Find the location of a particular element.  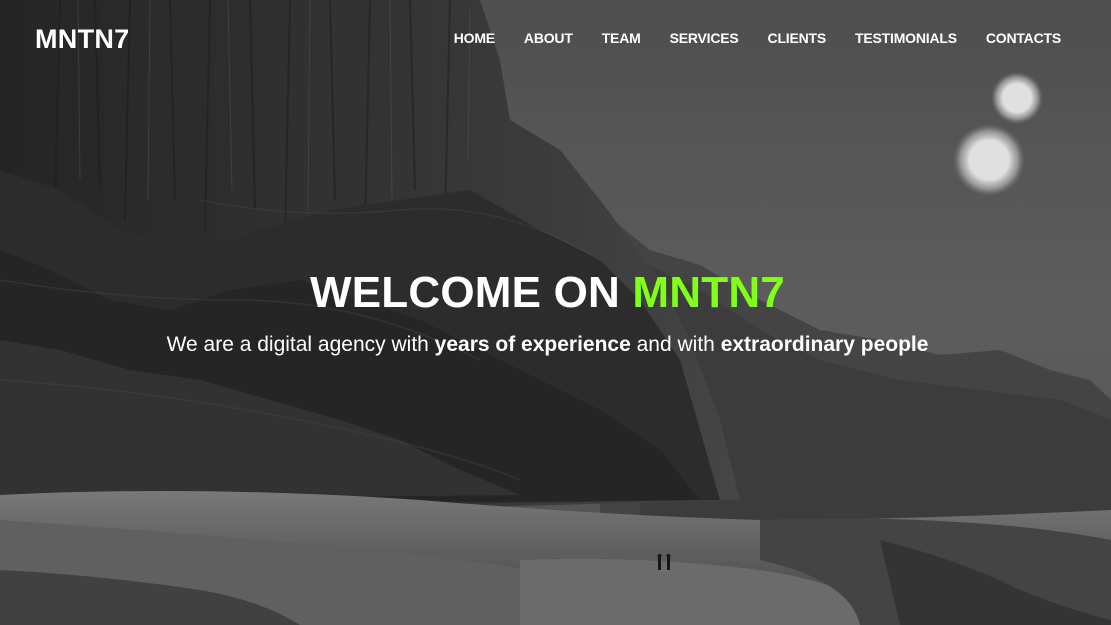

nav-item-home: HOME is located at coordinates (474, 38).